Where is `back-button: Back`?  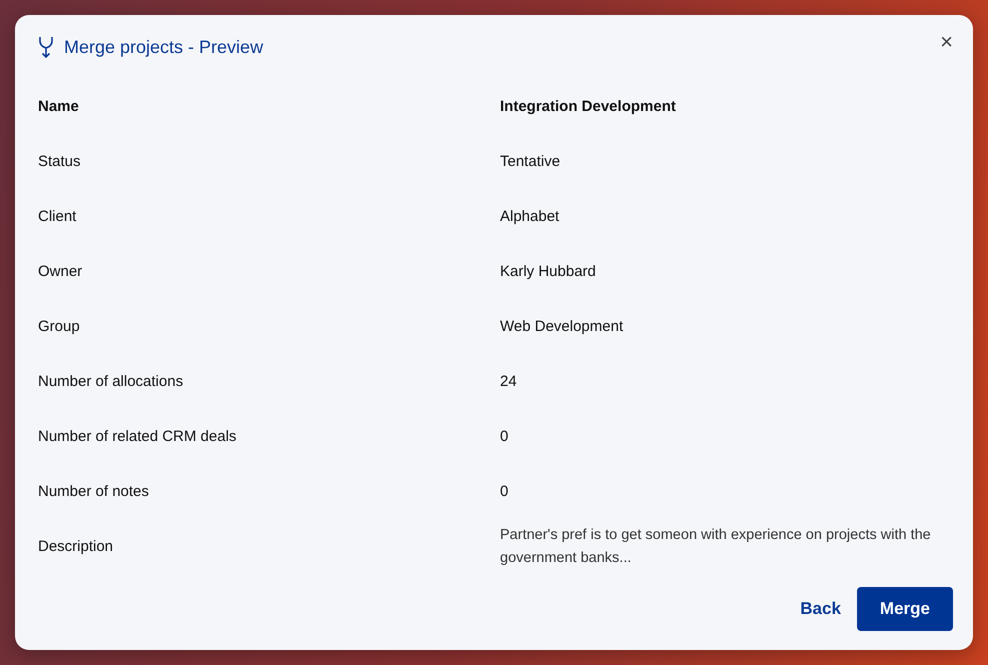
back-button: Back is located at coordinates (820, 609).